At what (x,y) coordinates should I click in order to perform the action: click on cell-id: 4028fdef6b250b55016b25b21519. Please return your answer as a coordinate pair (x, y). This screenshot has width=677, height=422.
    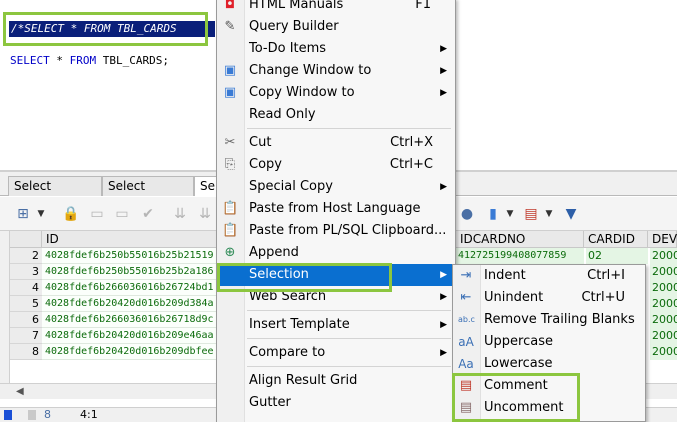
    Looking at the image, I should click on (130, 256).